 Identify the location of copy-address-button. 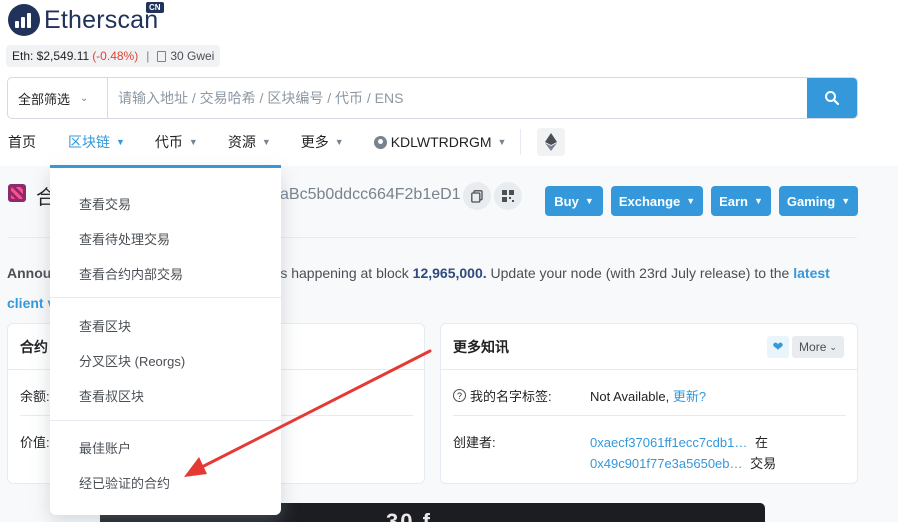
(477, 196).